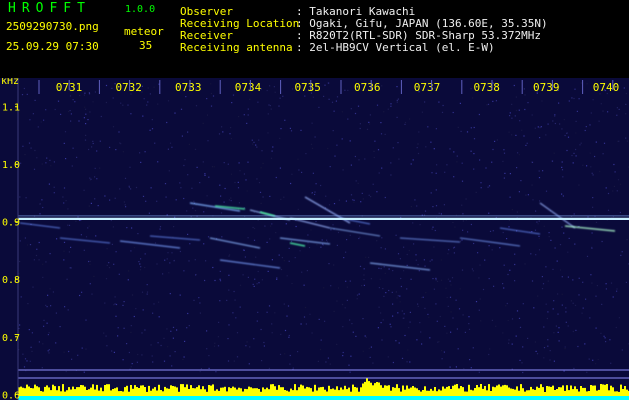 This screenshot has width=629, height=400. I want to click on y-tick-label: 1.1, so click(11, 108).